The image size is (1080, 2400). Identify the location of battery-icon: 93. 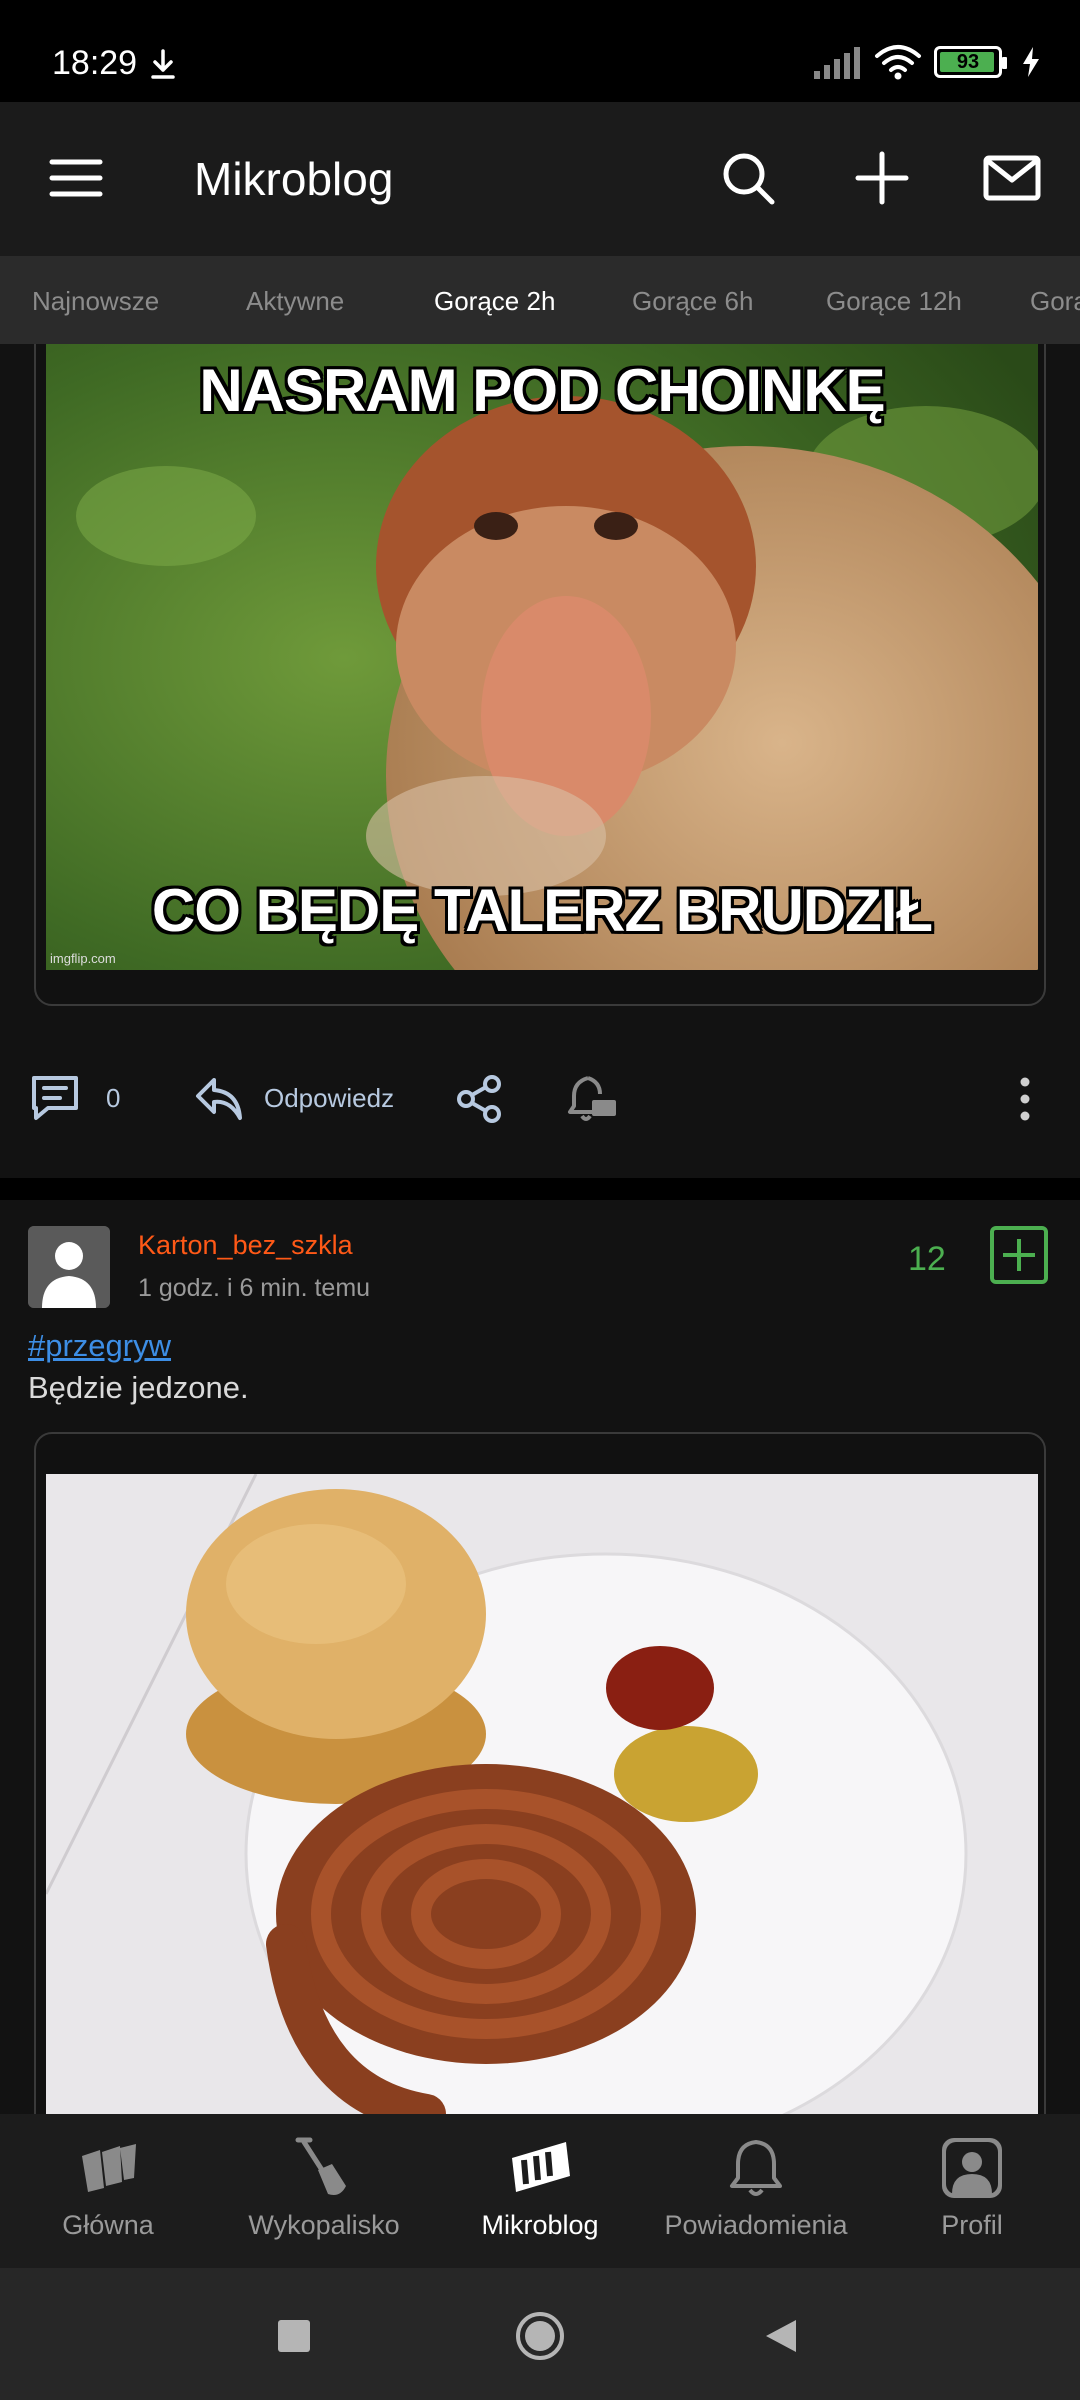
(970, 62).